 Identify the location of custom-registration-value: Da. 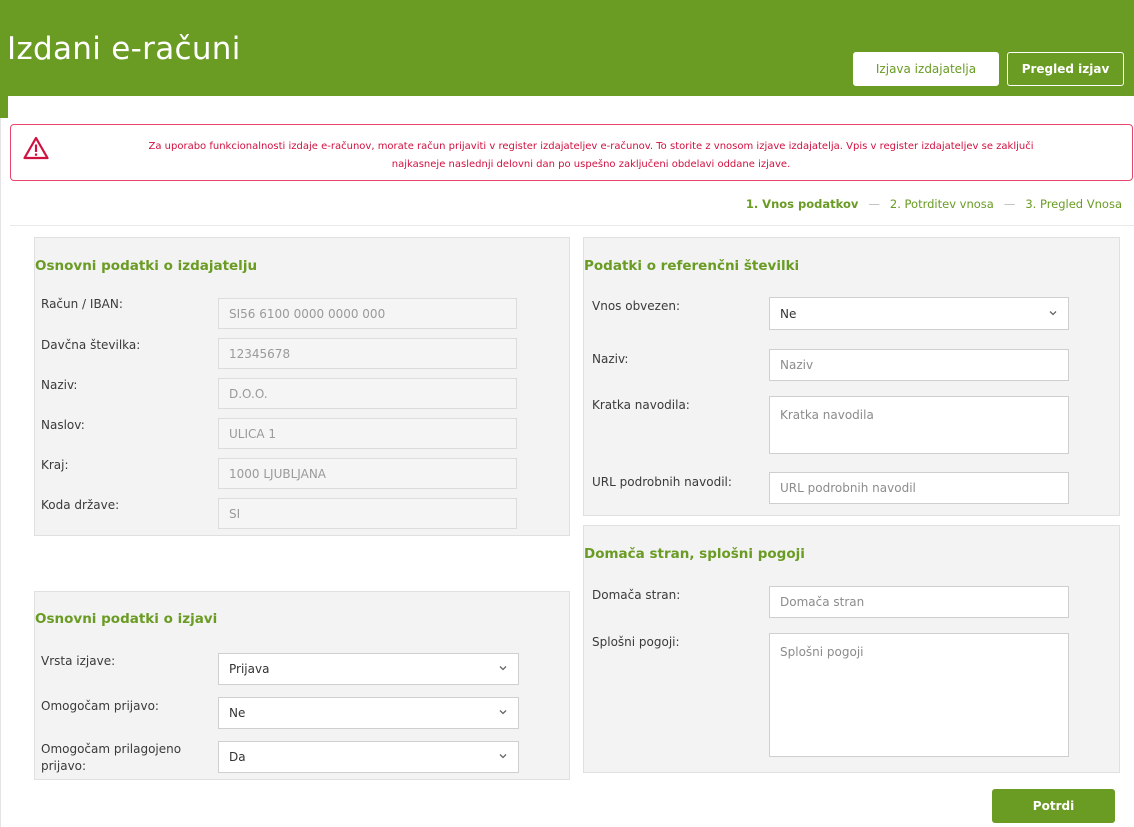
(237, 757).